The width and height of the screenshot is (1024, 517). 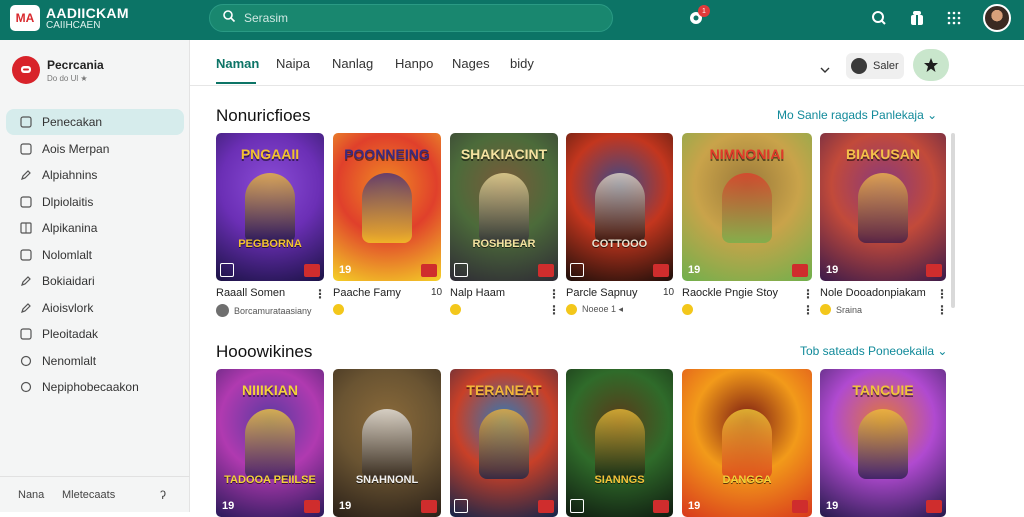 I want to click on game-card: TERANEAT, so click(x=504, y=443).